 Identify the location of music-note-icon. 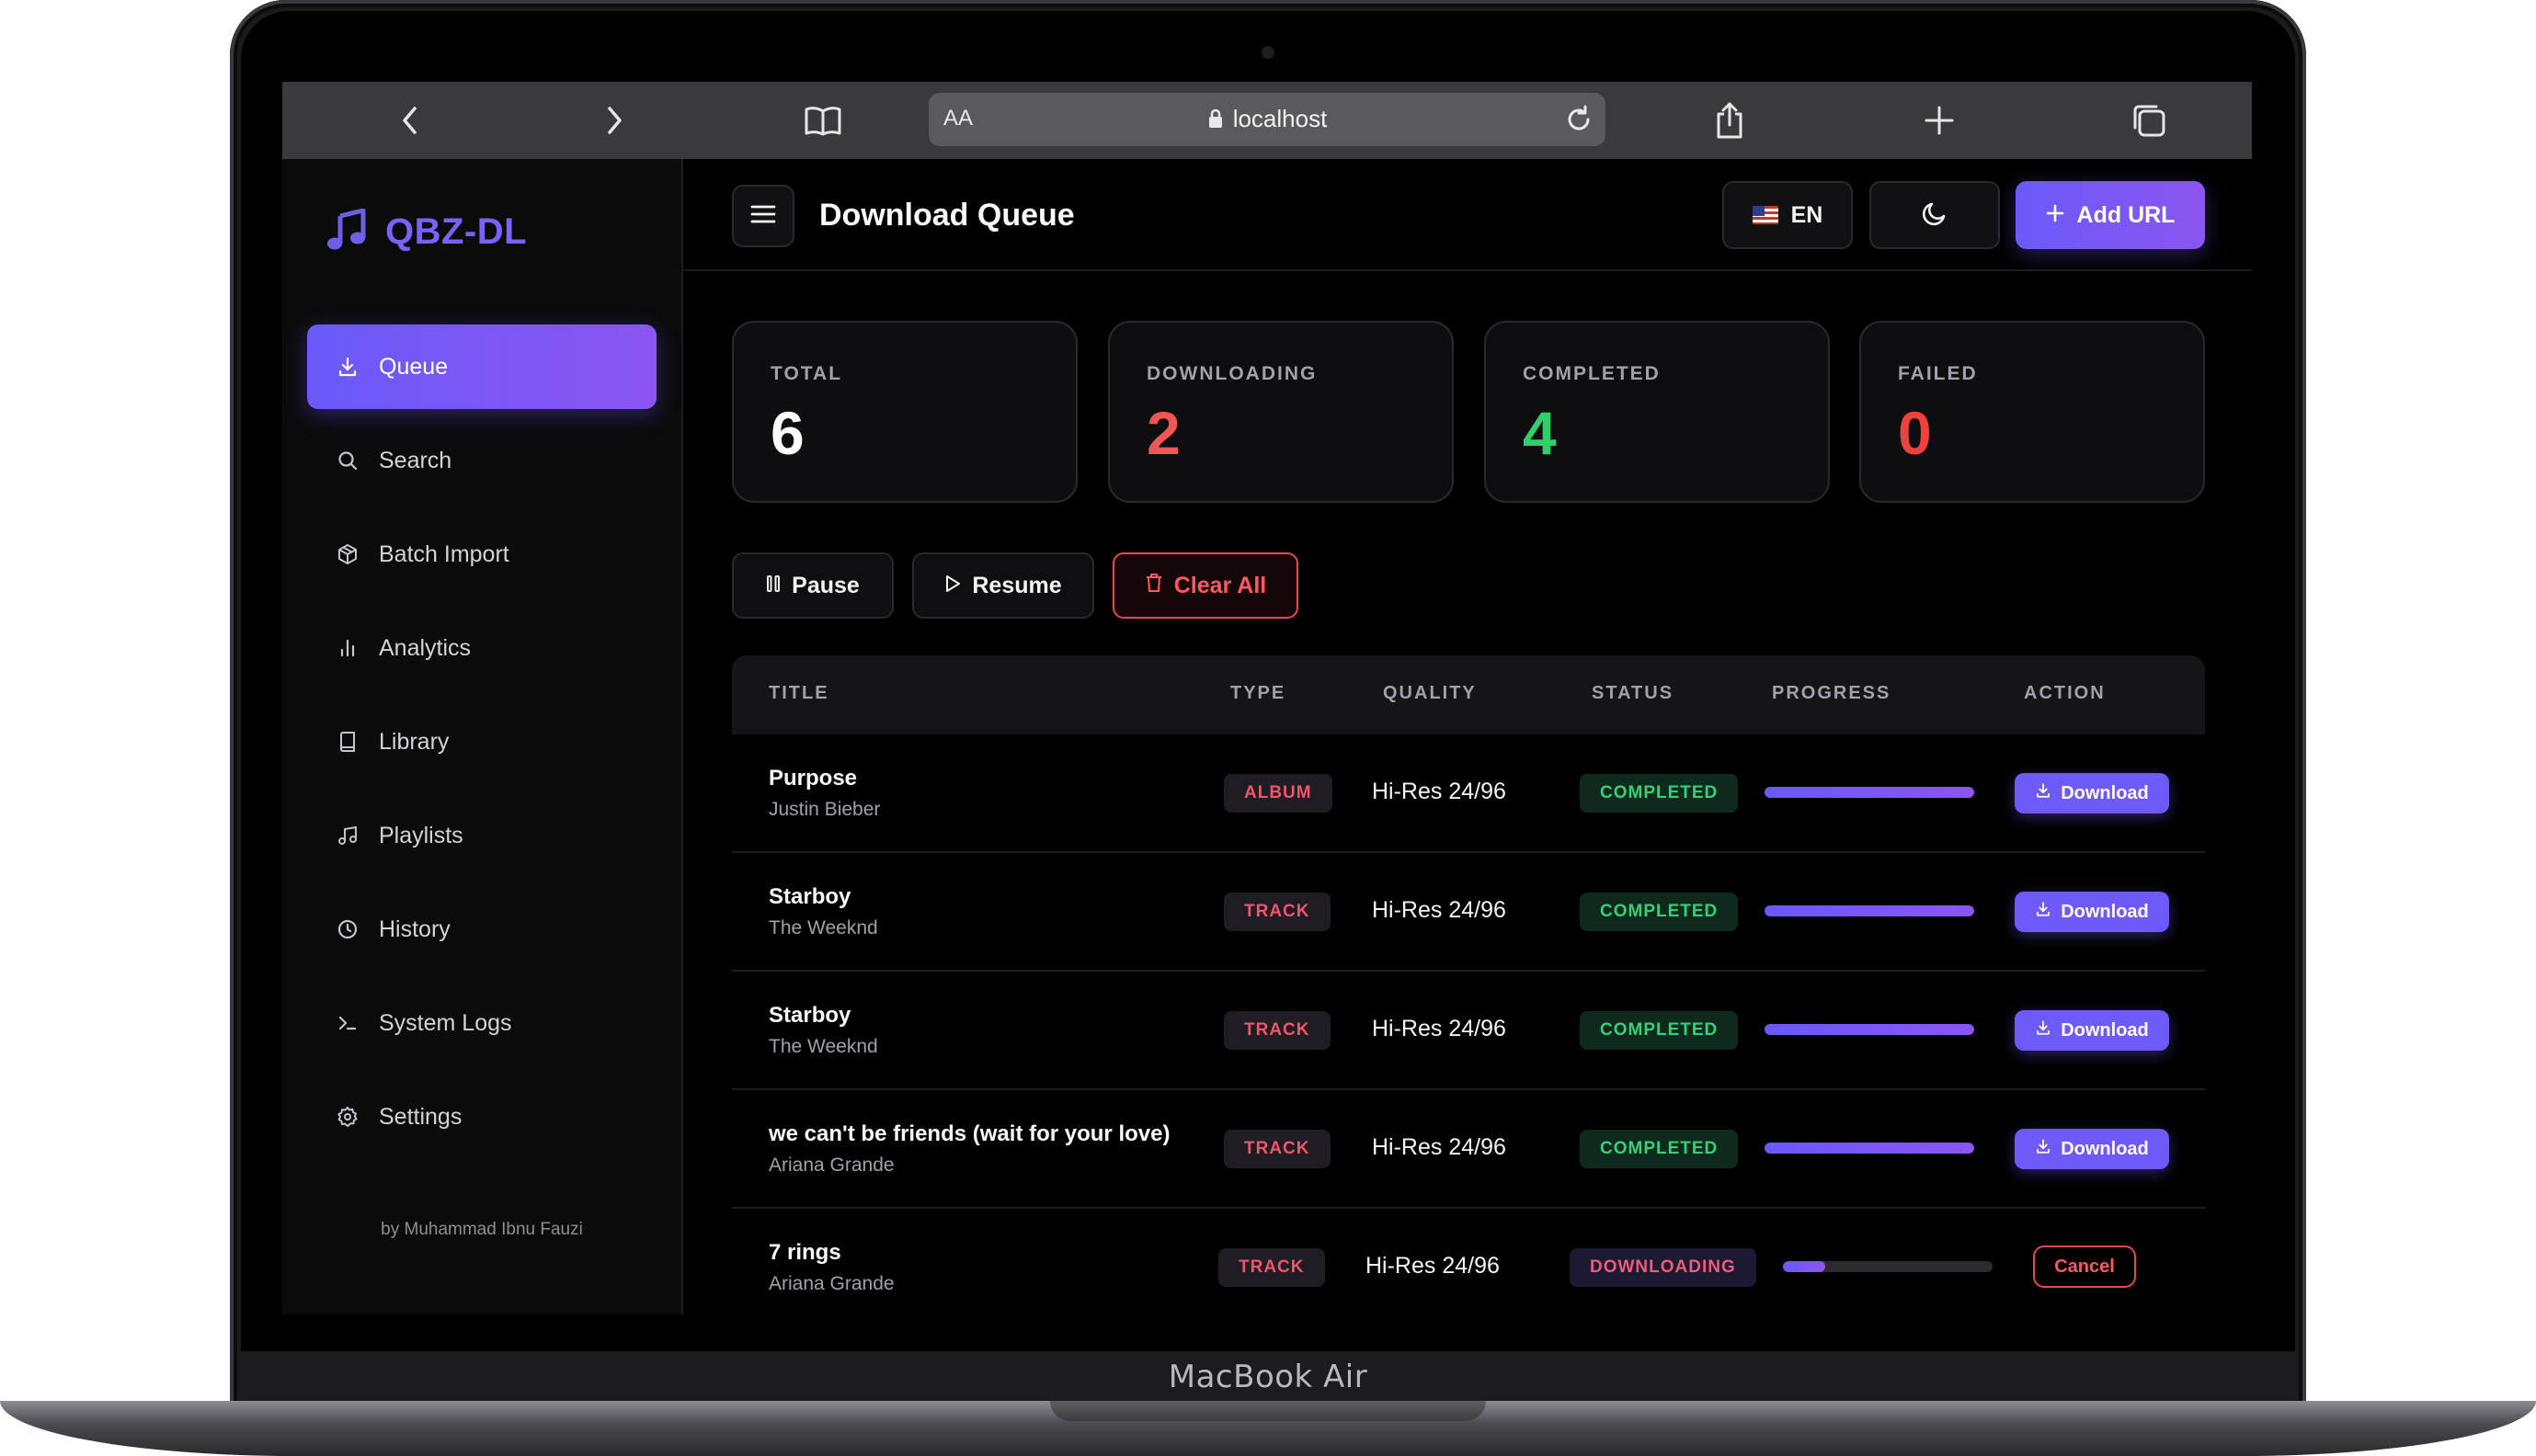
(347, 835).